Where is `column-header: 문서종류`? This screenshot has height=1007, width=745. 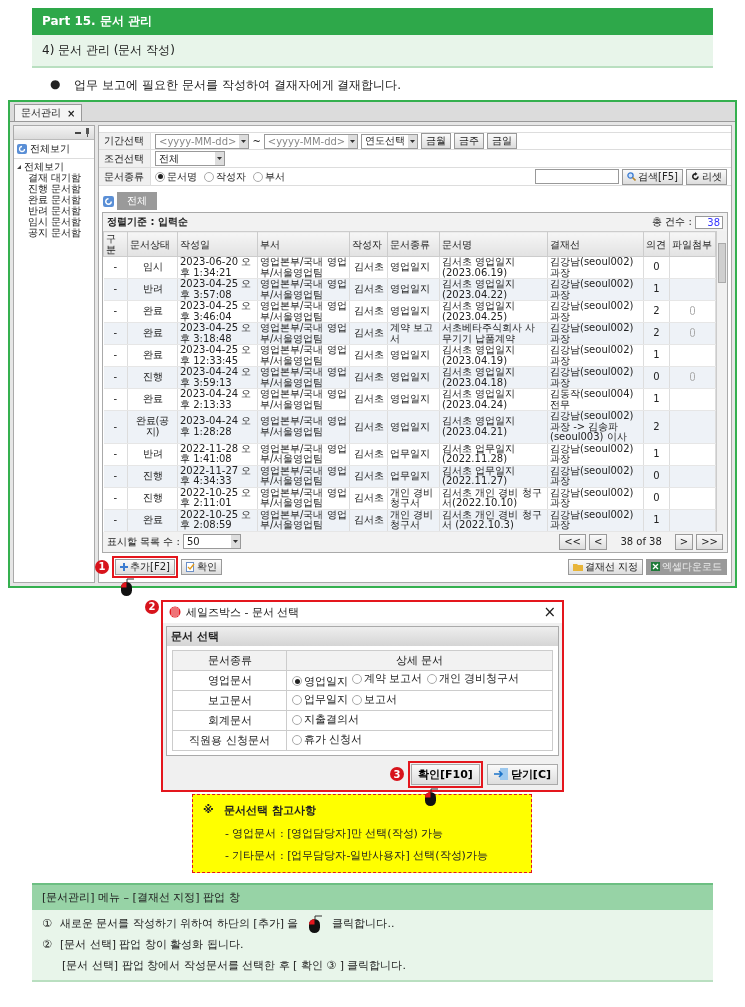
column-header: 문서종류 is located at coordinates (413, 244).